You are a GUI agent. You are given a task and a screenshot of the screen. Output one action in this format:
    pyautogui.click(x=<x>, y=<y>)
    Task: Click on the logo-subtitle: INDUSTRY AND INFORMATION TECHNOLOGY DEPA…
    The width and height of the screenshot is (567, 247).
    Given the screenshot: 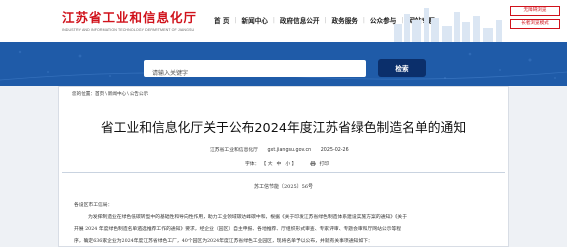 What is the action you would take?
    pyautogui.click(x=128, y=30)
    